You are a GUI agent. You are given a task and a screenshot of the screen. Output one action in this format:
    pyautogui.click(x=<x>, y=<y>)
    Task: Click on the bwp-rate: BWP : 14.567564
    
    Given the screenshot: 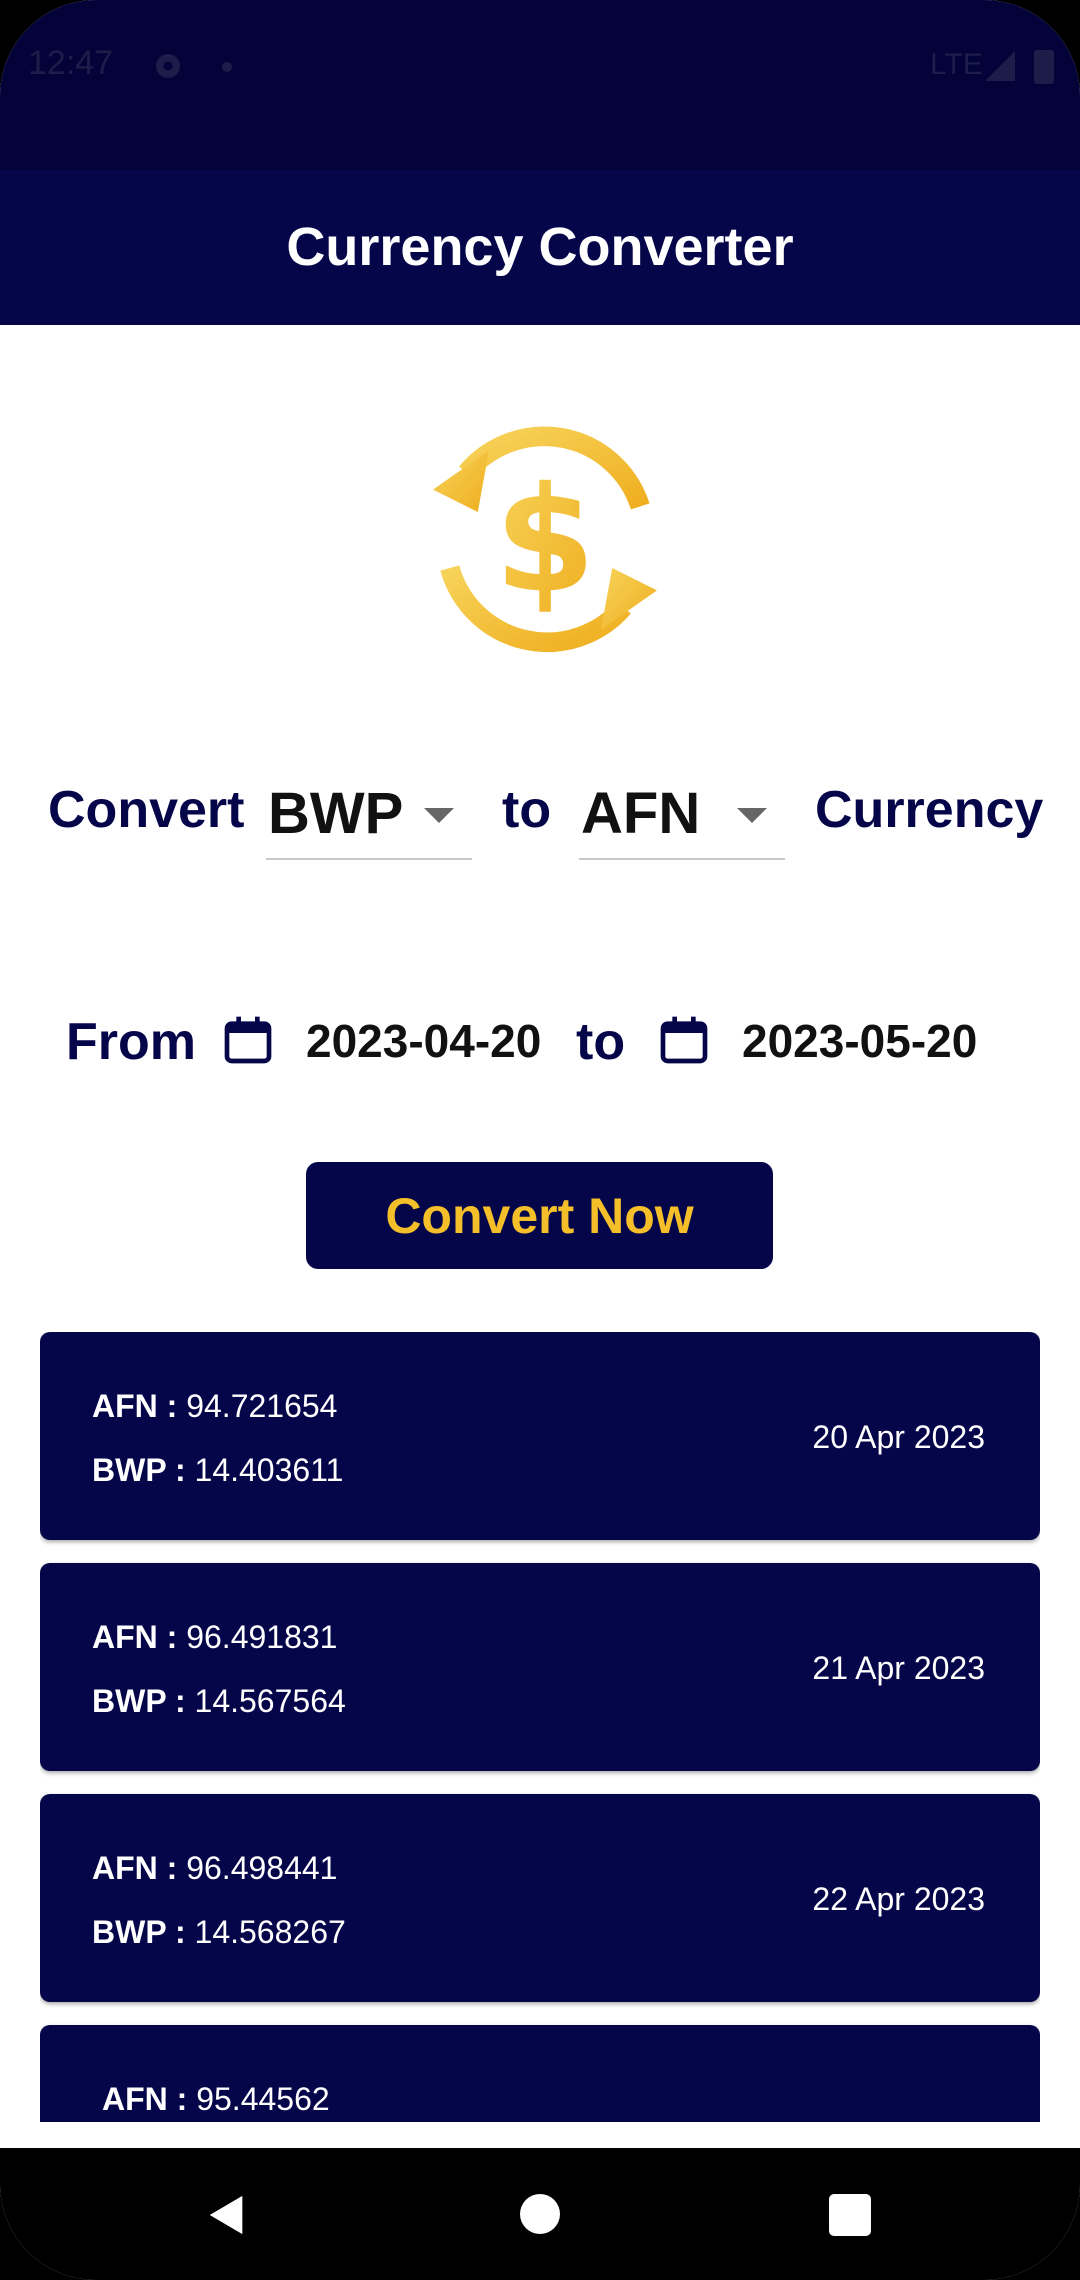 What is the action you would take?
    pyautogui.click(x=219, y=1701)
    